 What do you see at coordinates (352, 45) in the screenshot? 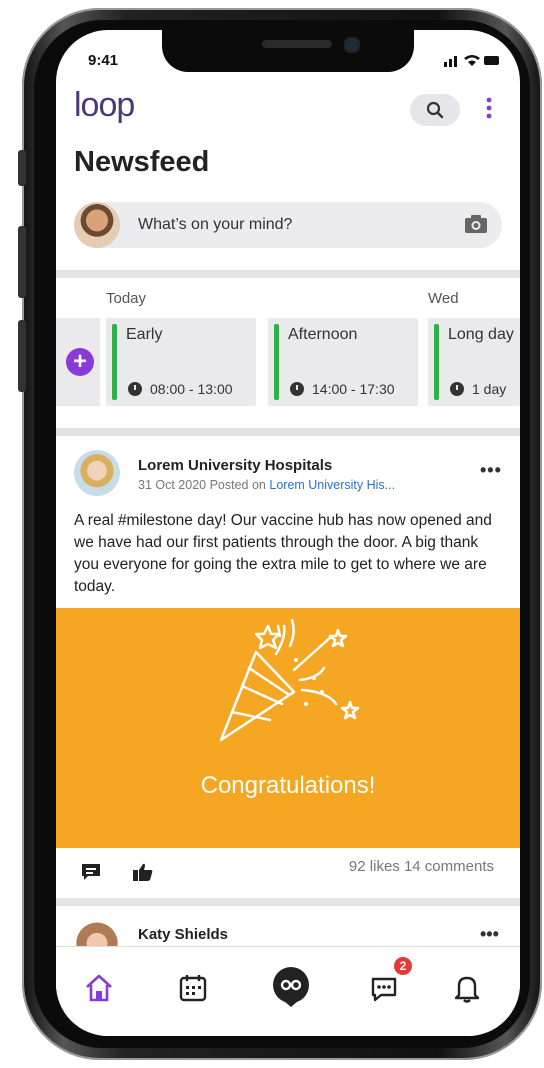
I see `front-camera` at bounding box center [352, 45].